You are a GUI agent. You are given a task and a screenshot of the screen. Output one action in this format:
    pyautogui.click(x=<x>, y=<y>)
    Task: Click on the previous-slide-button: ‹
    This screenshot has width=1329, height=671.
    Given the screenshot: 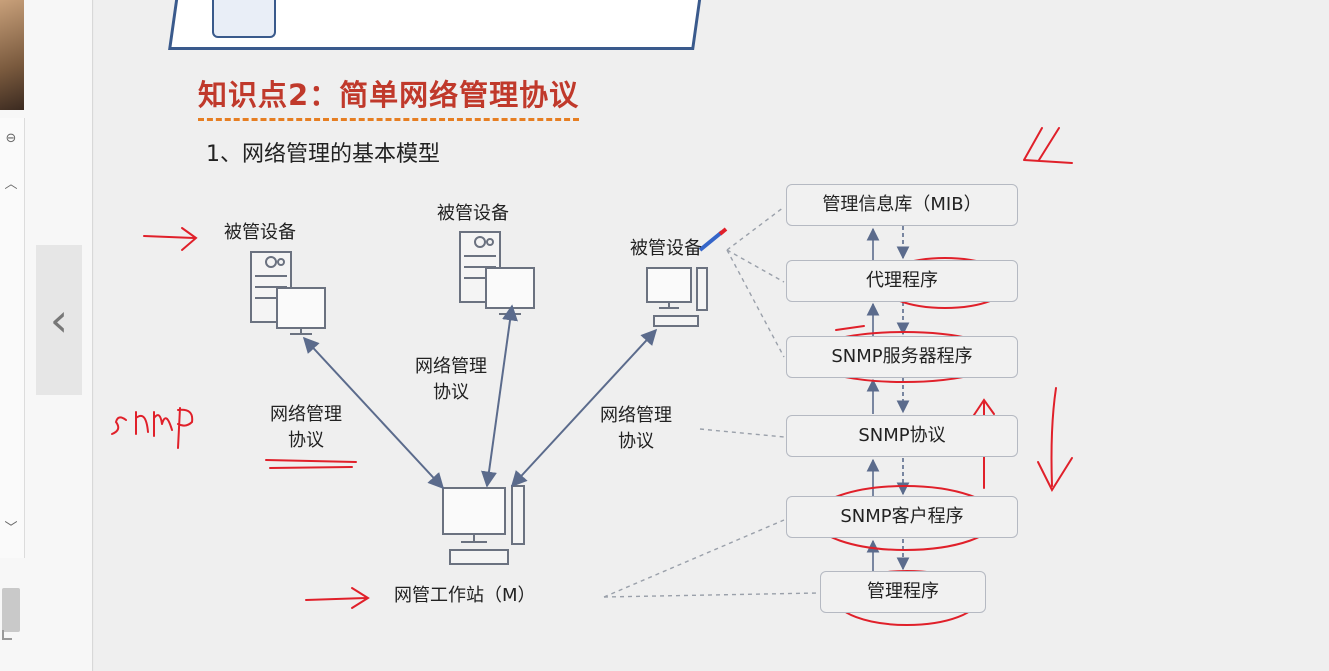 What is the action you would take?
    pyautogui.click(x=59, y=320)
    